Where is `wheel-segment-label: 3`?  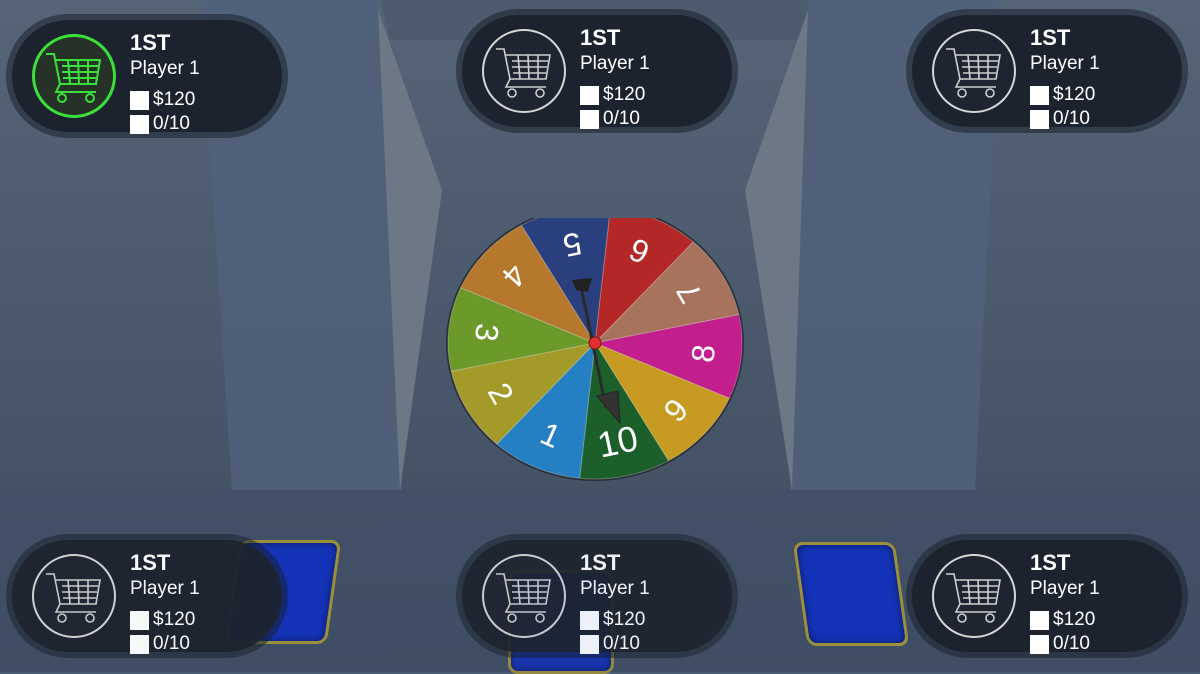
wheel-segment-label: 3 is located at coordinates (487, 332).